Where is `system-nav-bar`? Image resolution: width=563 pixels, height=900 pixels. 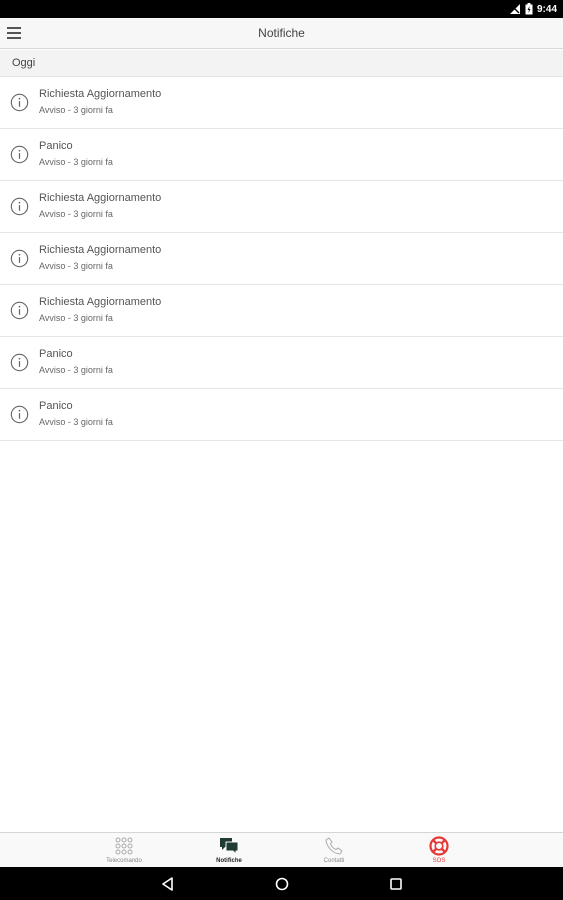
system-nav-bar is located at coordinates (281, 883).